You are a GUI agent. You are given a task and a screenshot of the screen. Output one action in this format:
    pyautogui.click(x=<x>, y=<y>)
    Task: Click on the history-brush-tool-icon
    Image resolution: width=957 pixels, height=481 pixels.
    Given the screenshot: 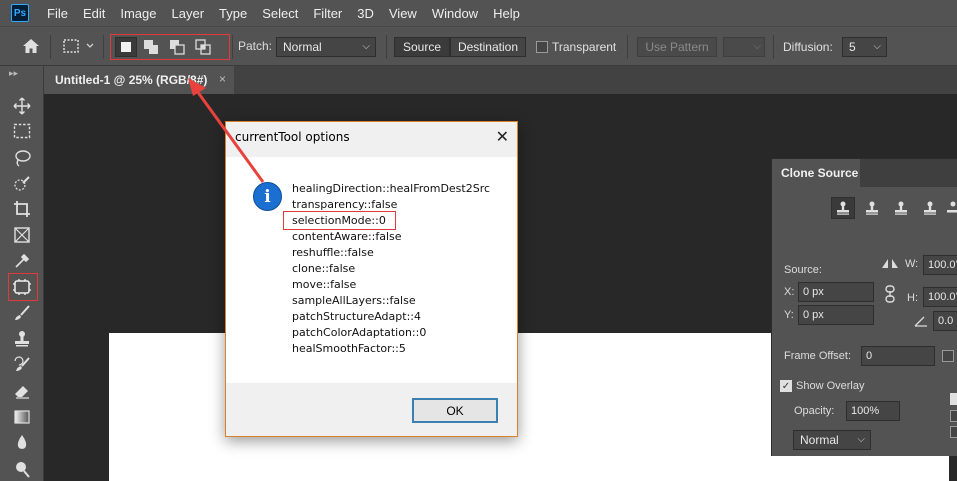 What is the action you would take?
    pyautogui.click(x=22, y=365)
    